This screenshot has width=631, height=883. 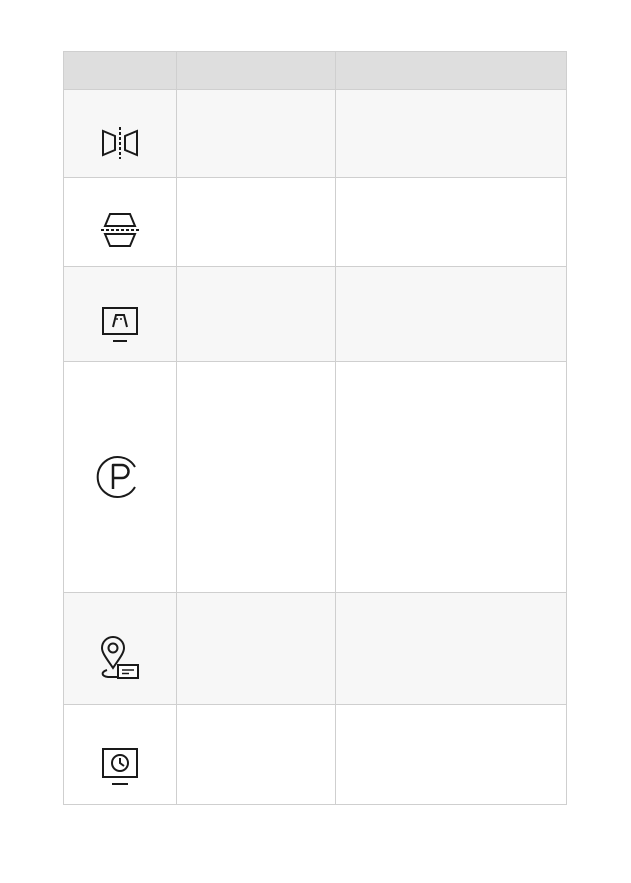 I want to click on table-header-row, so click(x=315, y=70).